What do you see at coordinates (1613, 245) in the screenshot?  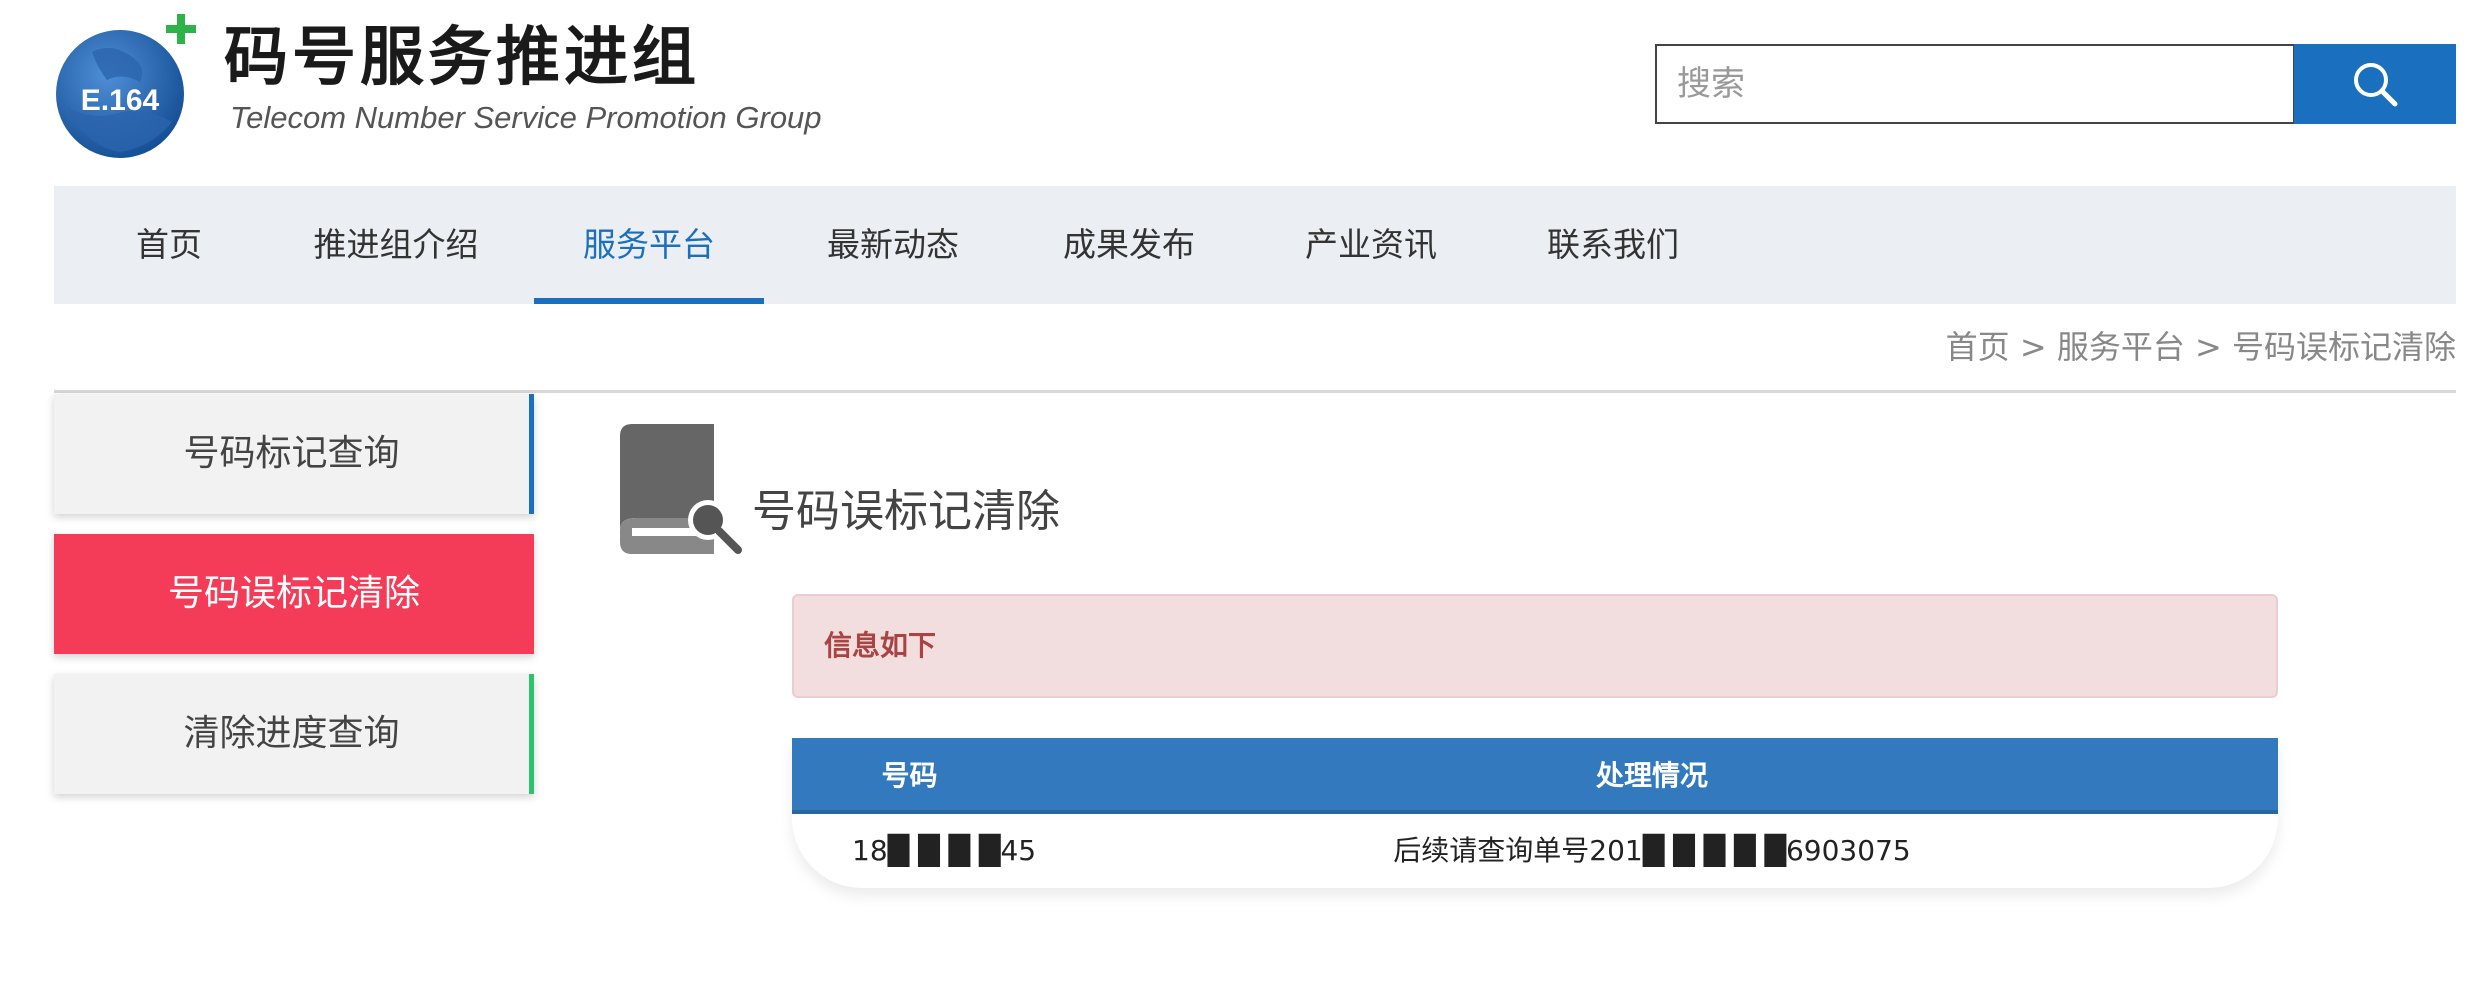 I see `nav-contact: 联系我们` at bounding box center [1613, 245].